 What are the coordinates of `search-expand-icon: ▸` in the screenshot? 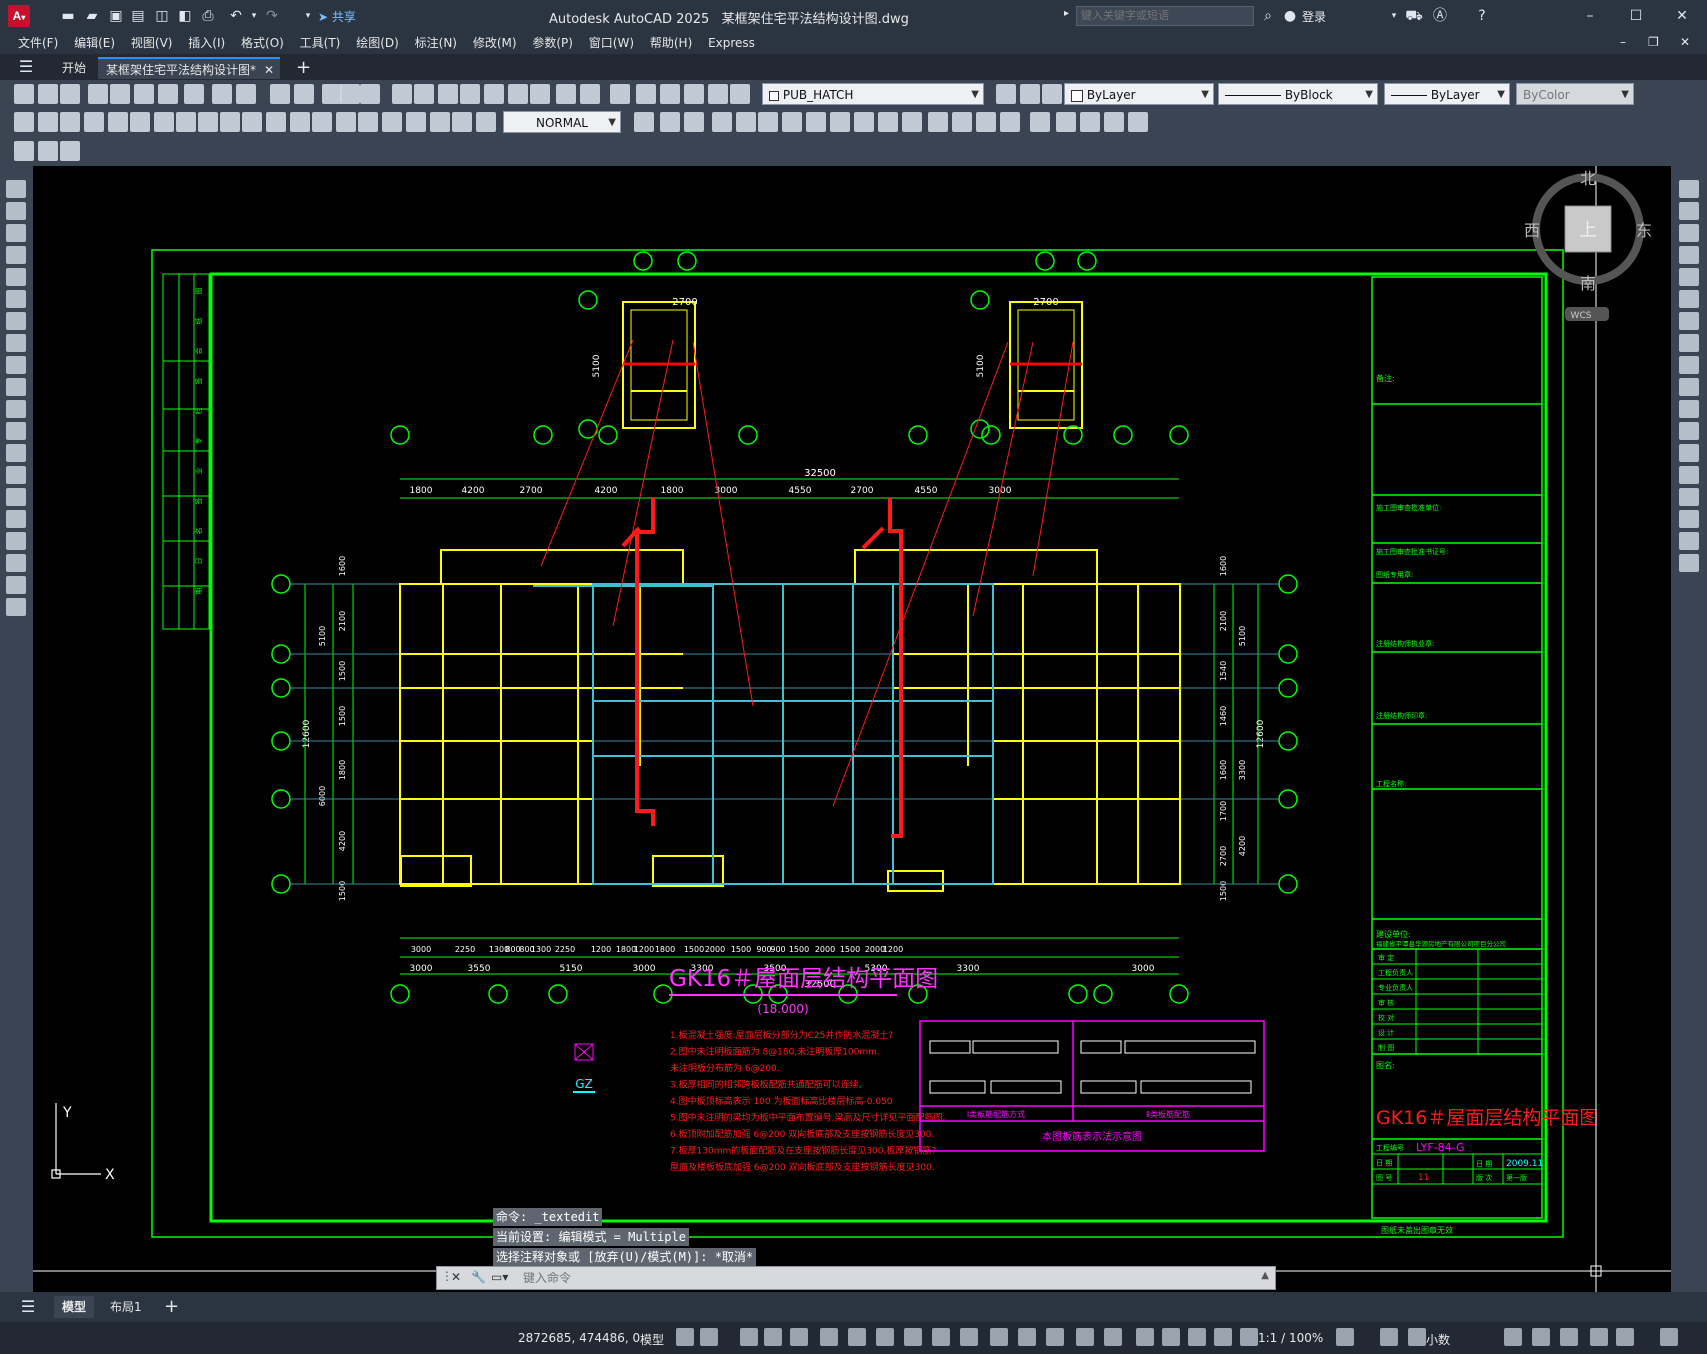 It's located at (1066, 13).